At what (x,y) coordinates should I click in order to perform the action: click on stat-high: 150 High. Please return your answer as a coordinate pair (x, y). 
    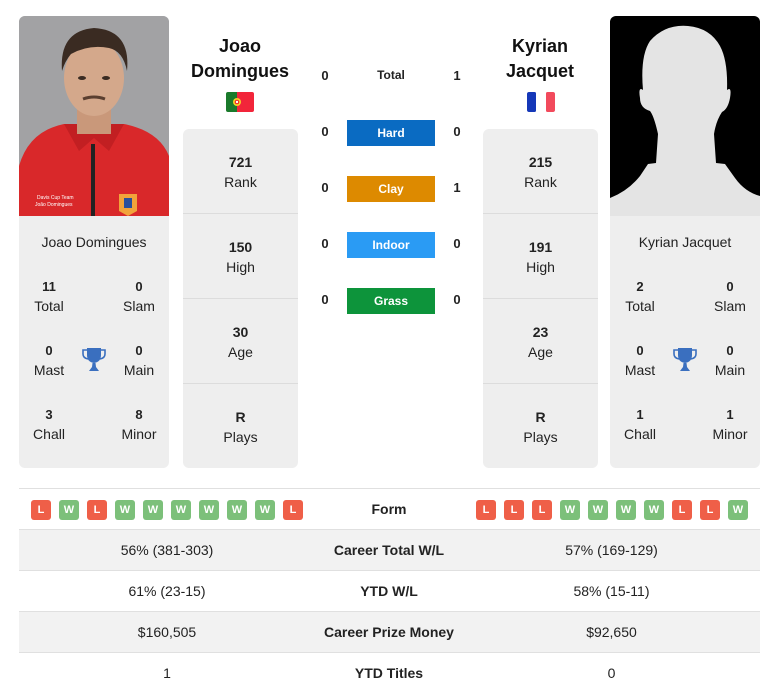
    Looking at the image, I should click on (240, 256).